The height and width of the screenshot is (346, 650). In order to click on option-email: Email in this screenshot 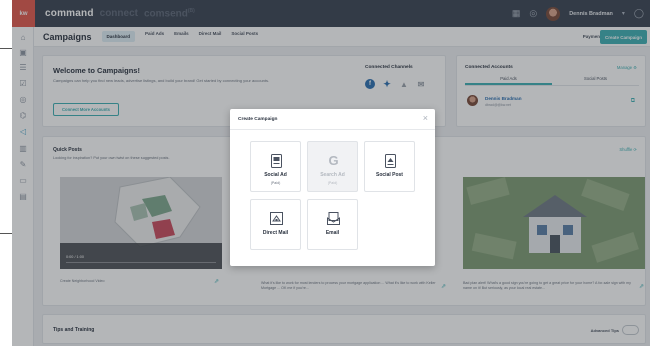, I will do `click(332, 224)`.